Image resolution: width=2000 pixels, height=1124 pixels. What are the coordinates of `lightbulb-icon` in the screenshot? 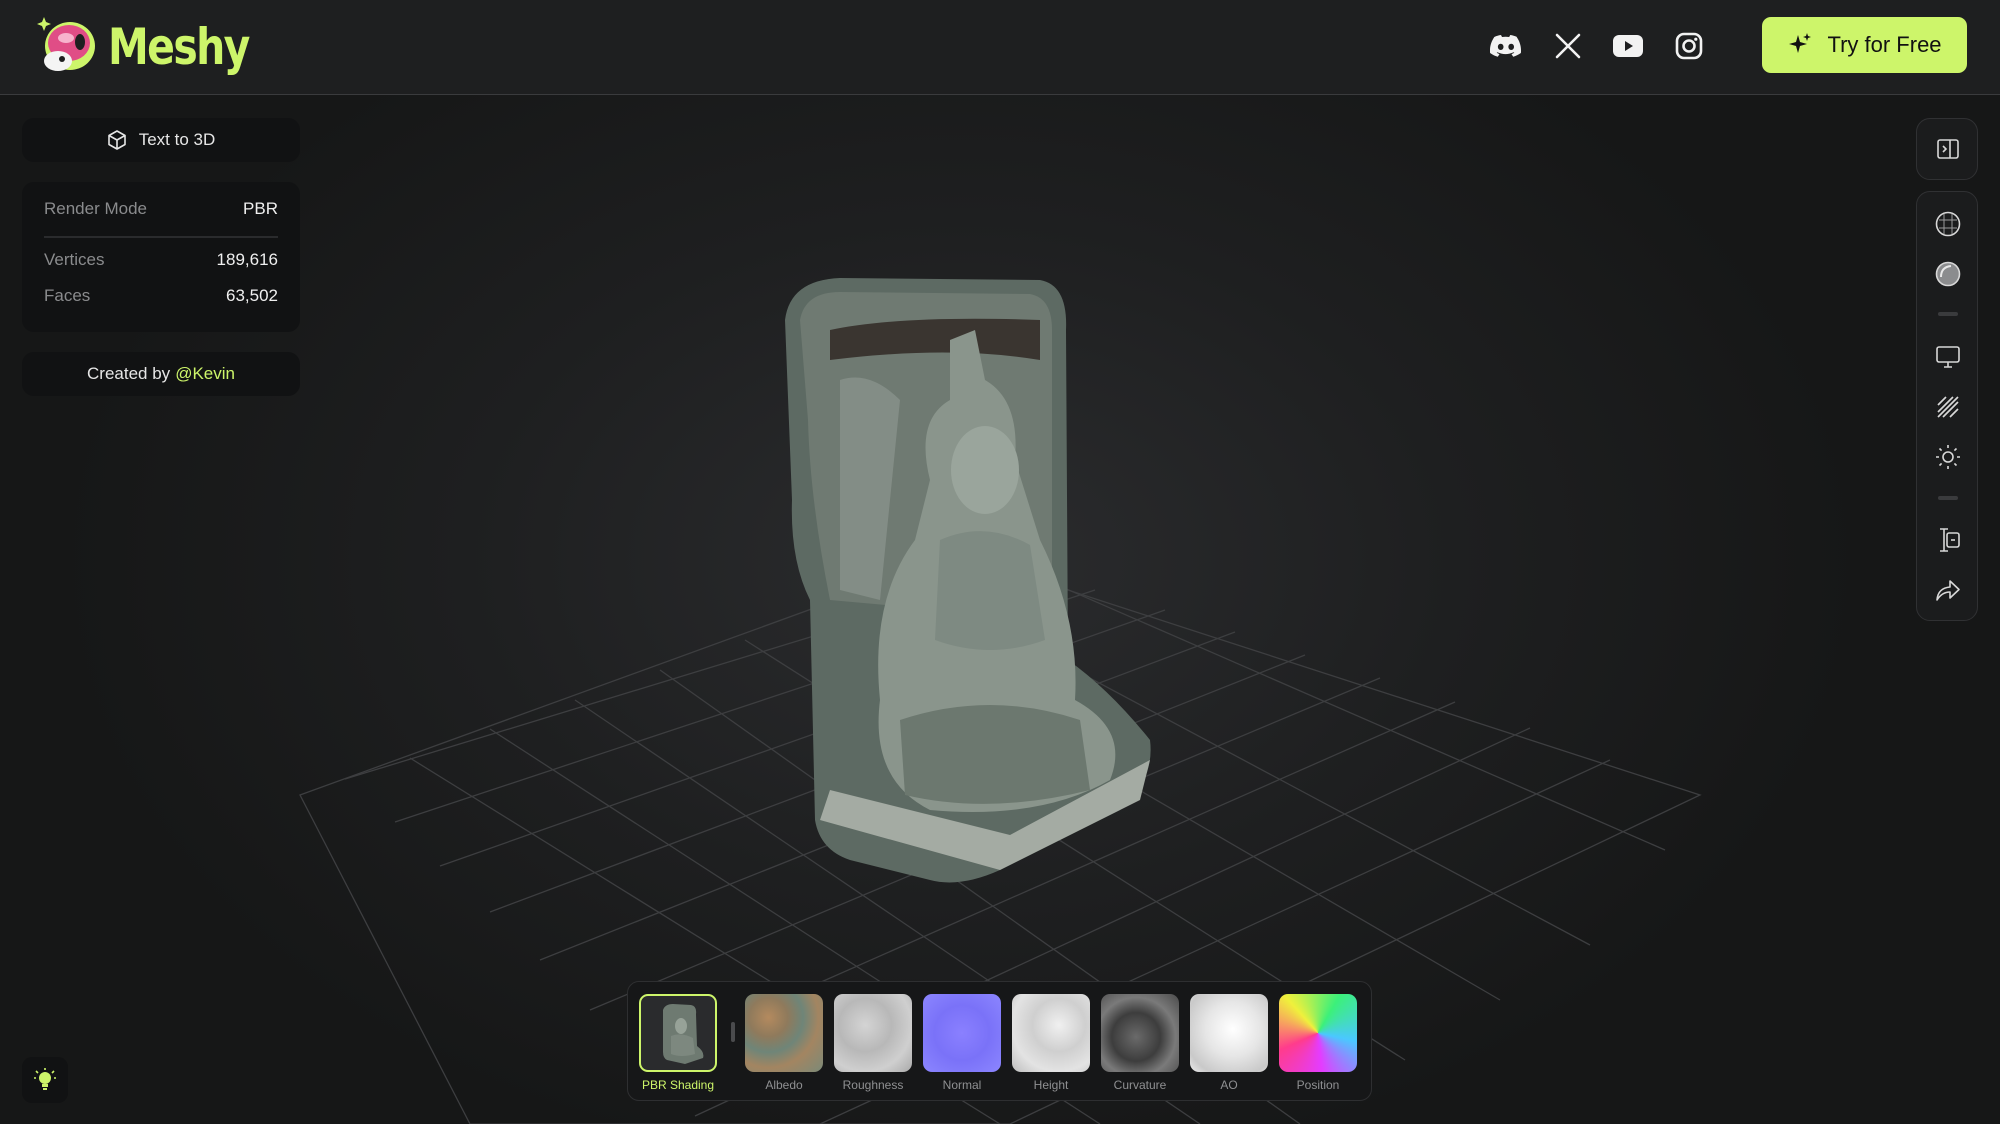 It's located at (45, 1079).